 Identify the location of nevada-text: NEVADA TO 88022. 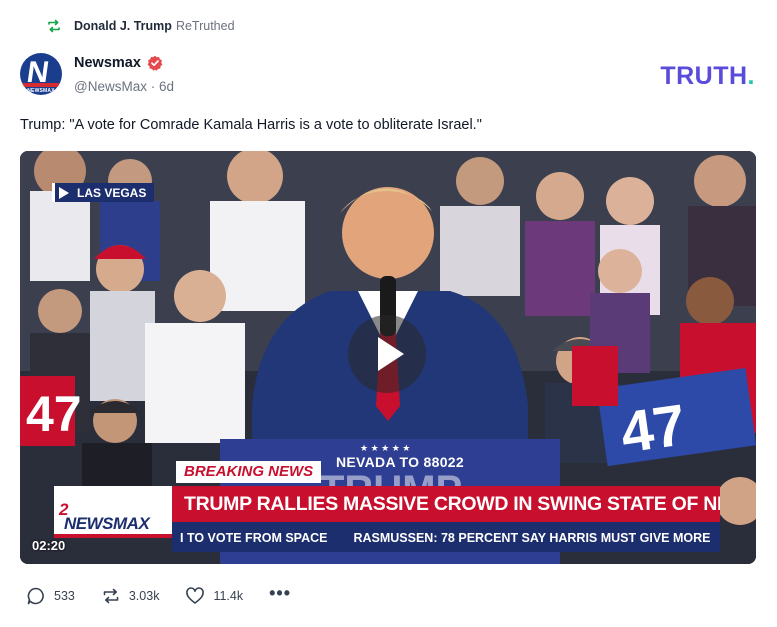
(400, 462).